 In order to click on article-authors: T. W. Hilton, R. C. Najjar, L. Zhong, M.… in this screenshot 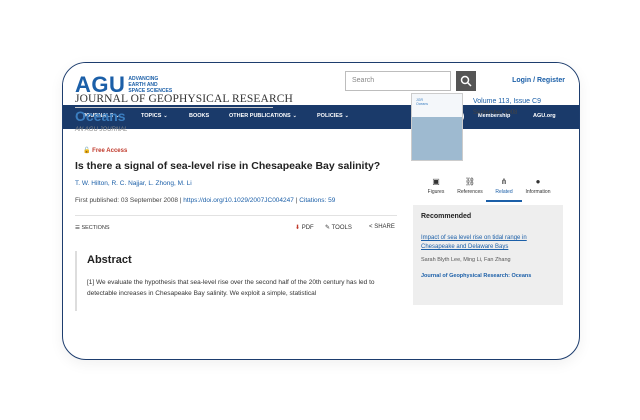, I will do `click(133, 183)`.